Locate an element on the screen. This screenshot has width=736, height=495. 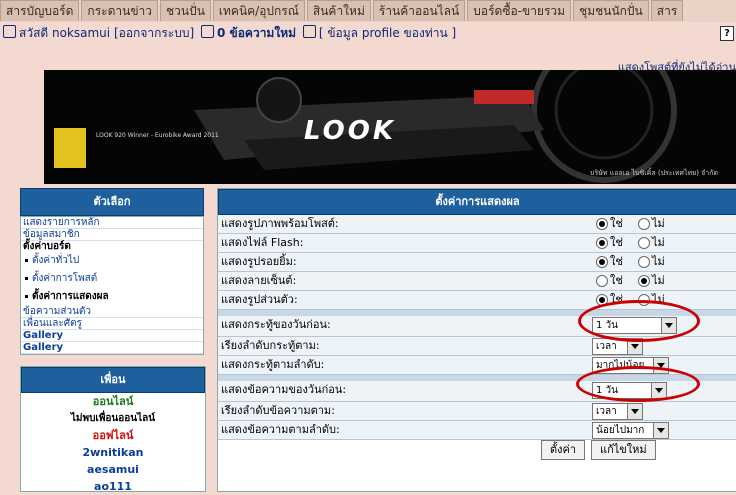
setting-label: เรียงลำดับกระทู้ตาม: is located at coordinates (270, 345).